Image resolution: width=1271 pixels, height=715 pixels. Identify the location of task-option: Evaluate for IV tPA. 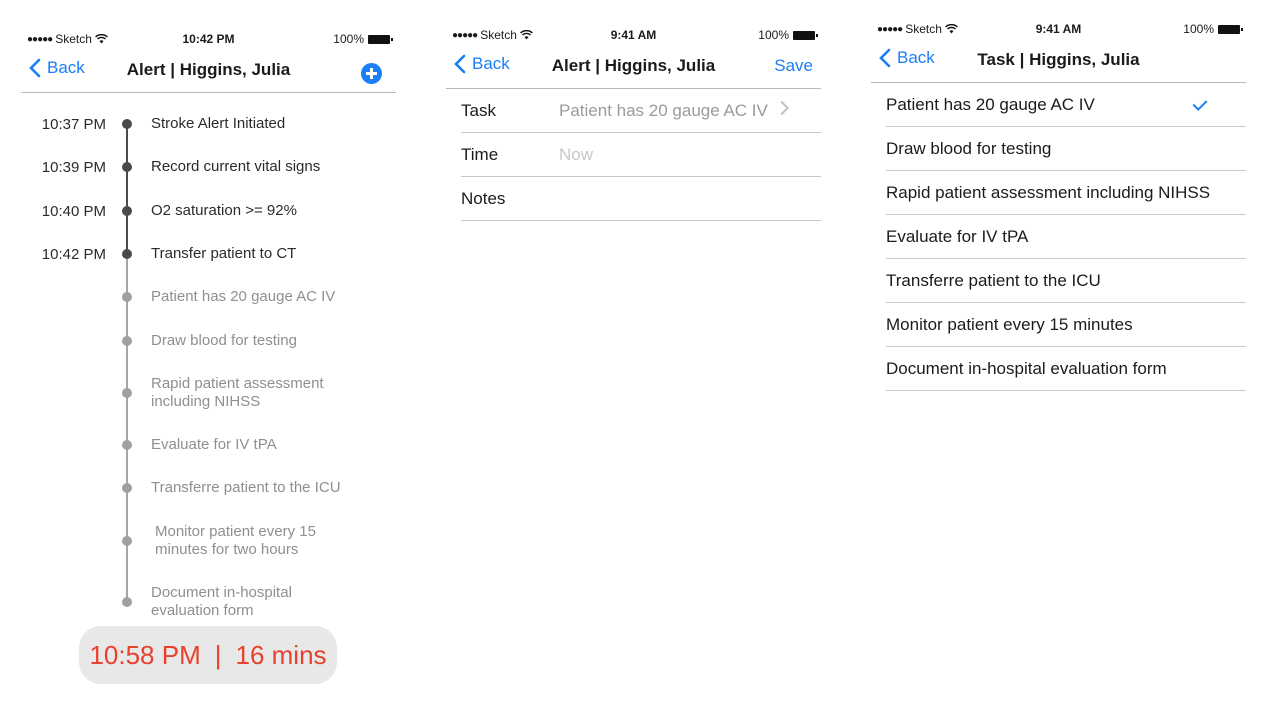
(1066, 237).